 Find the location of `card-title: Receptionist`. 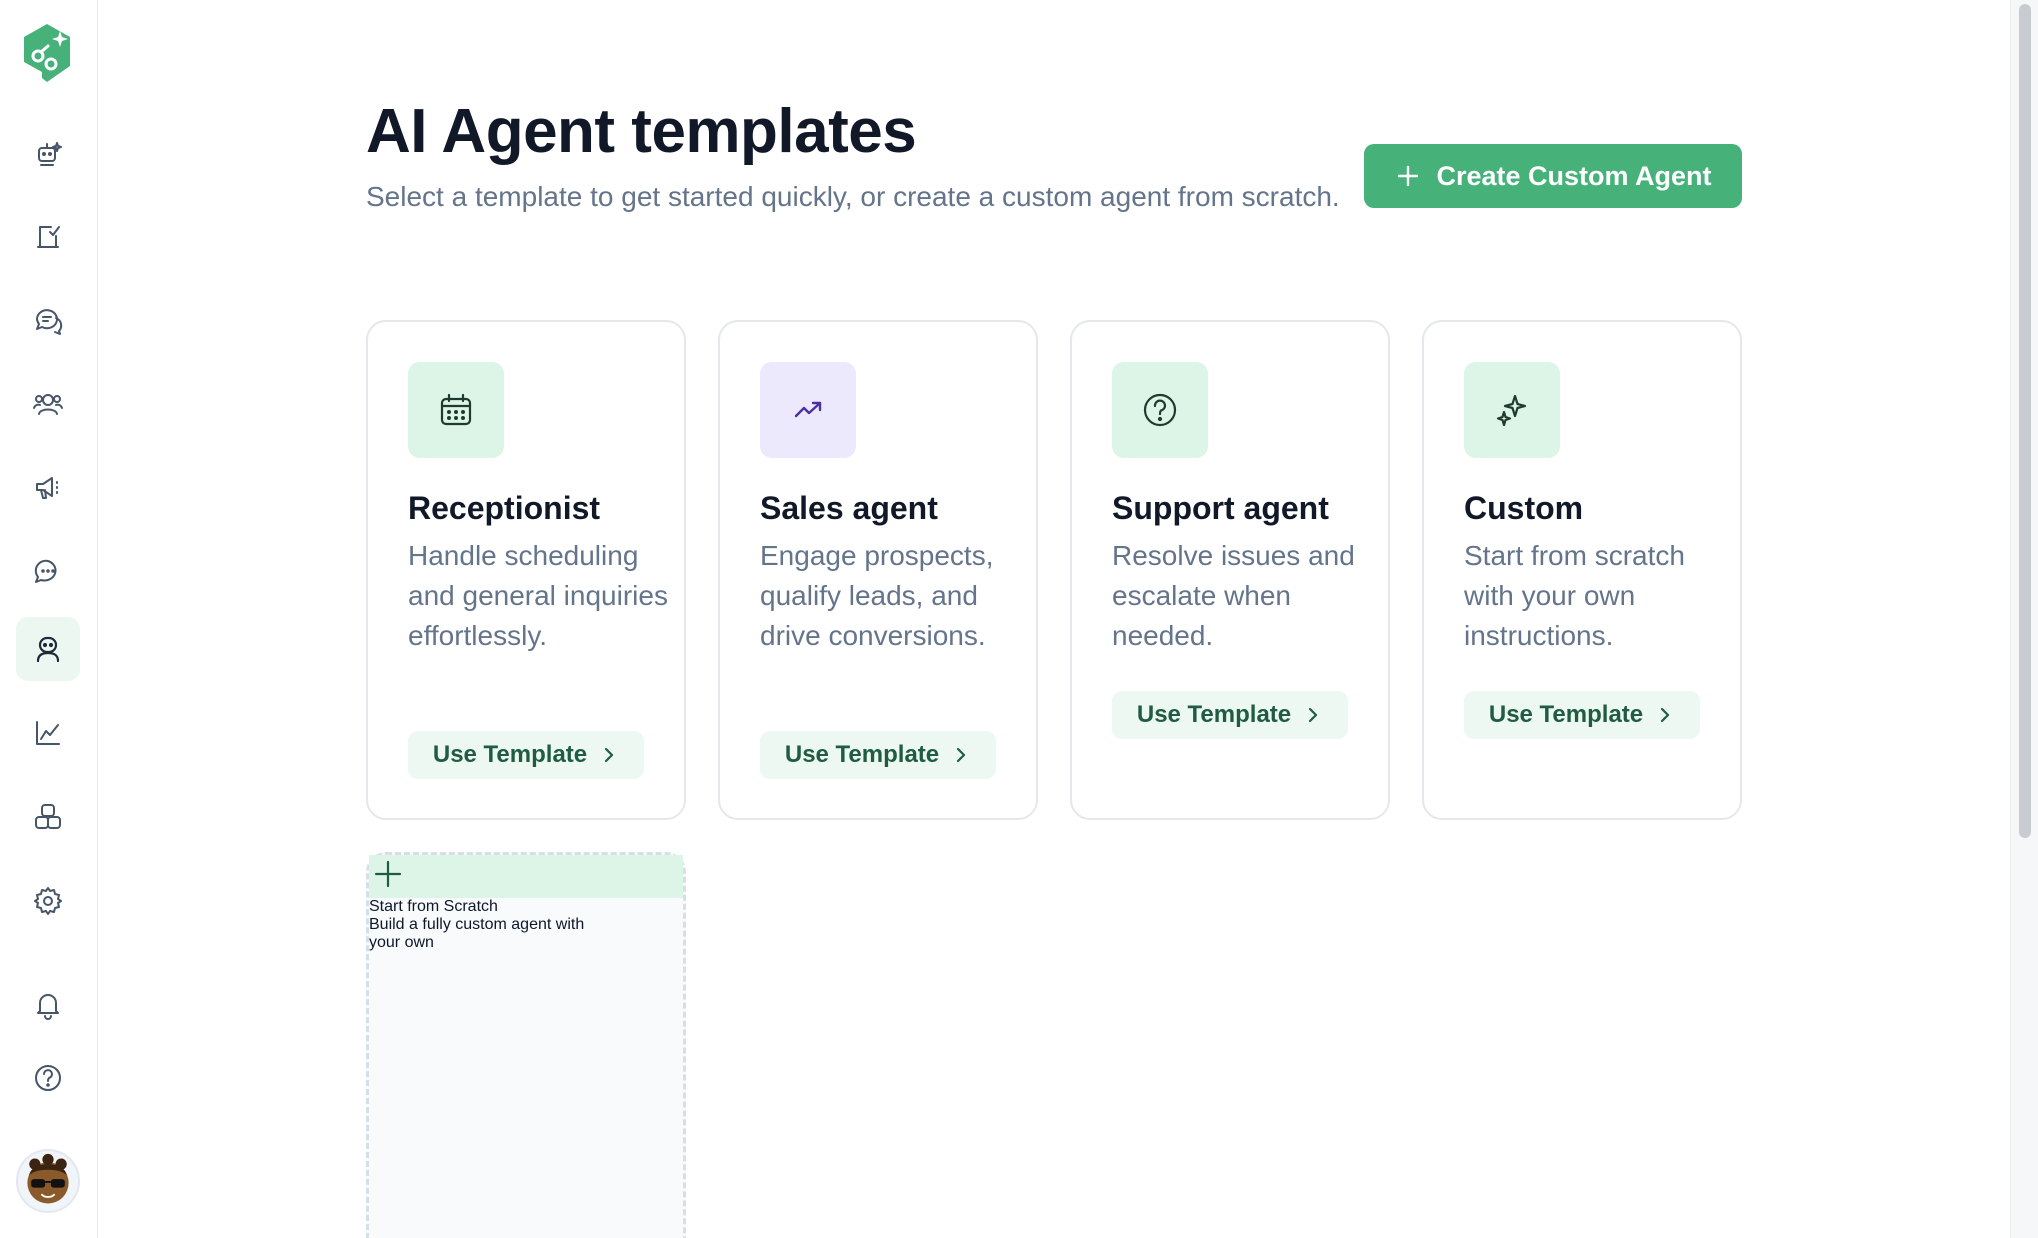

card-title: Receptionist is located at coordinates (504, 508).